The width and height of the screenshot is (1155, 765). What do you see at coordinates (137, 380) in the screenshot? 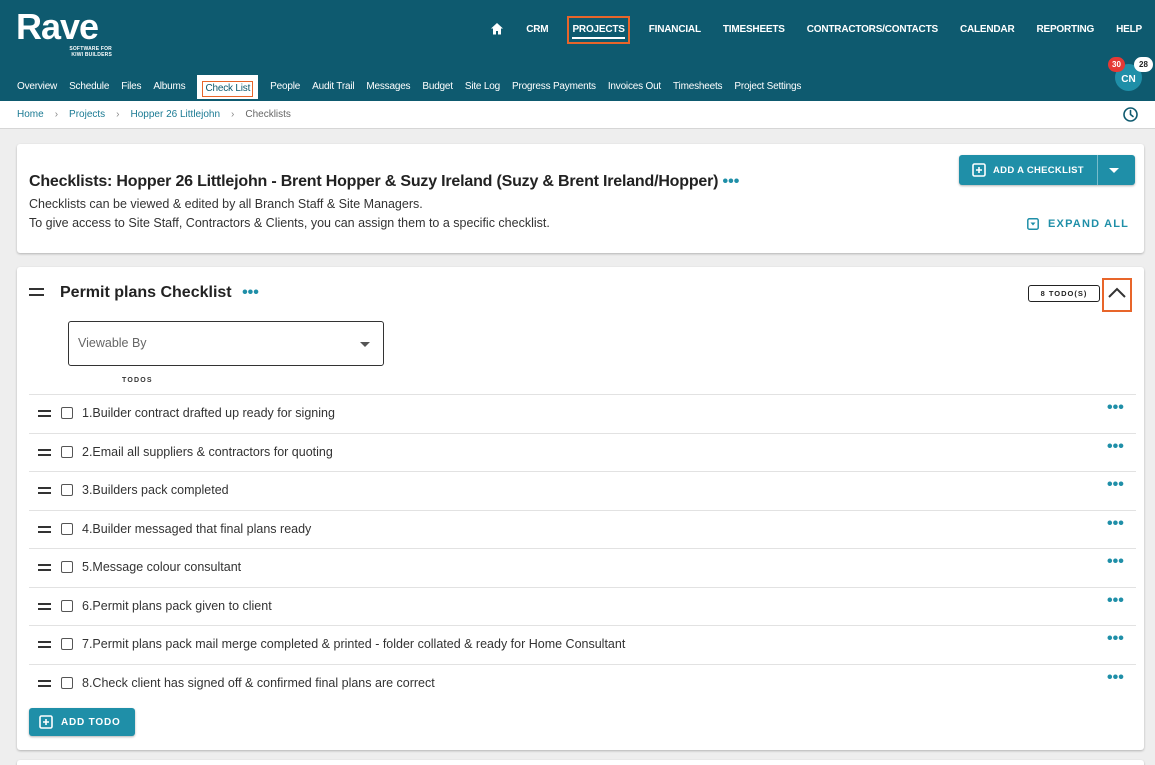
I see `todos-header: TODOS` at bounding box center [137, 380].